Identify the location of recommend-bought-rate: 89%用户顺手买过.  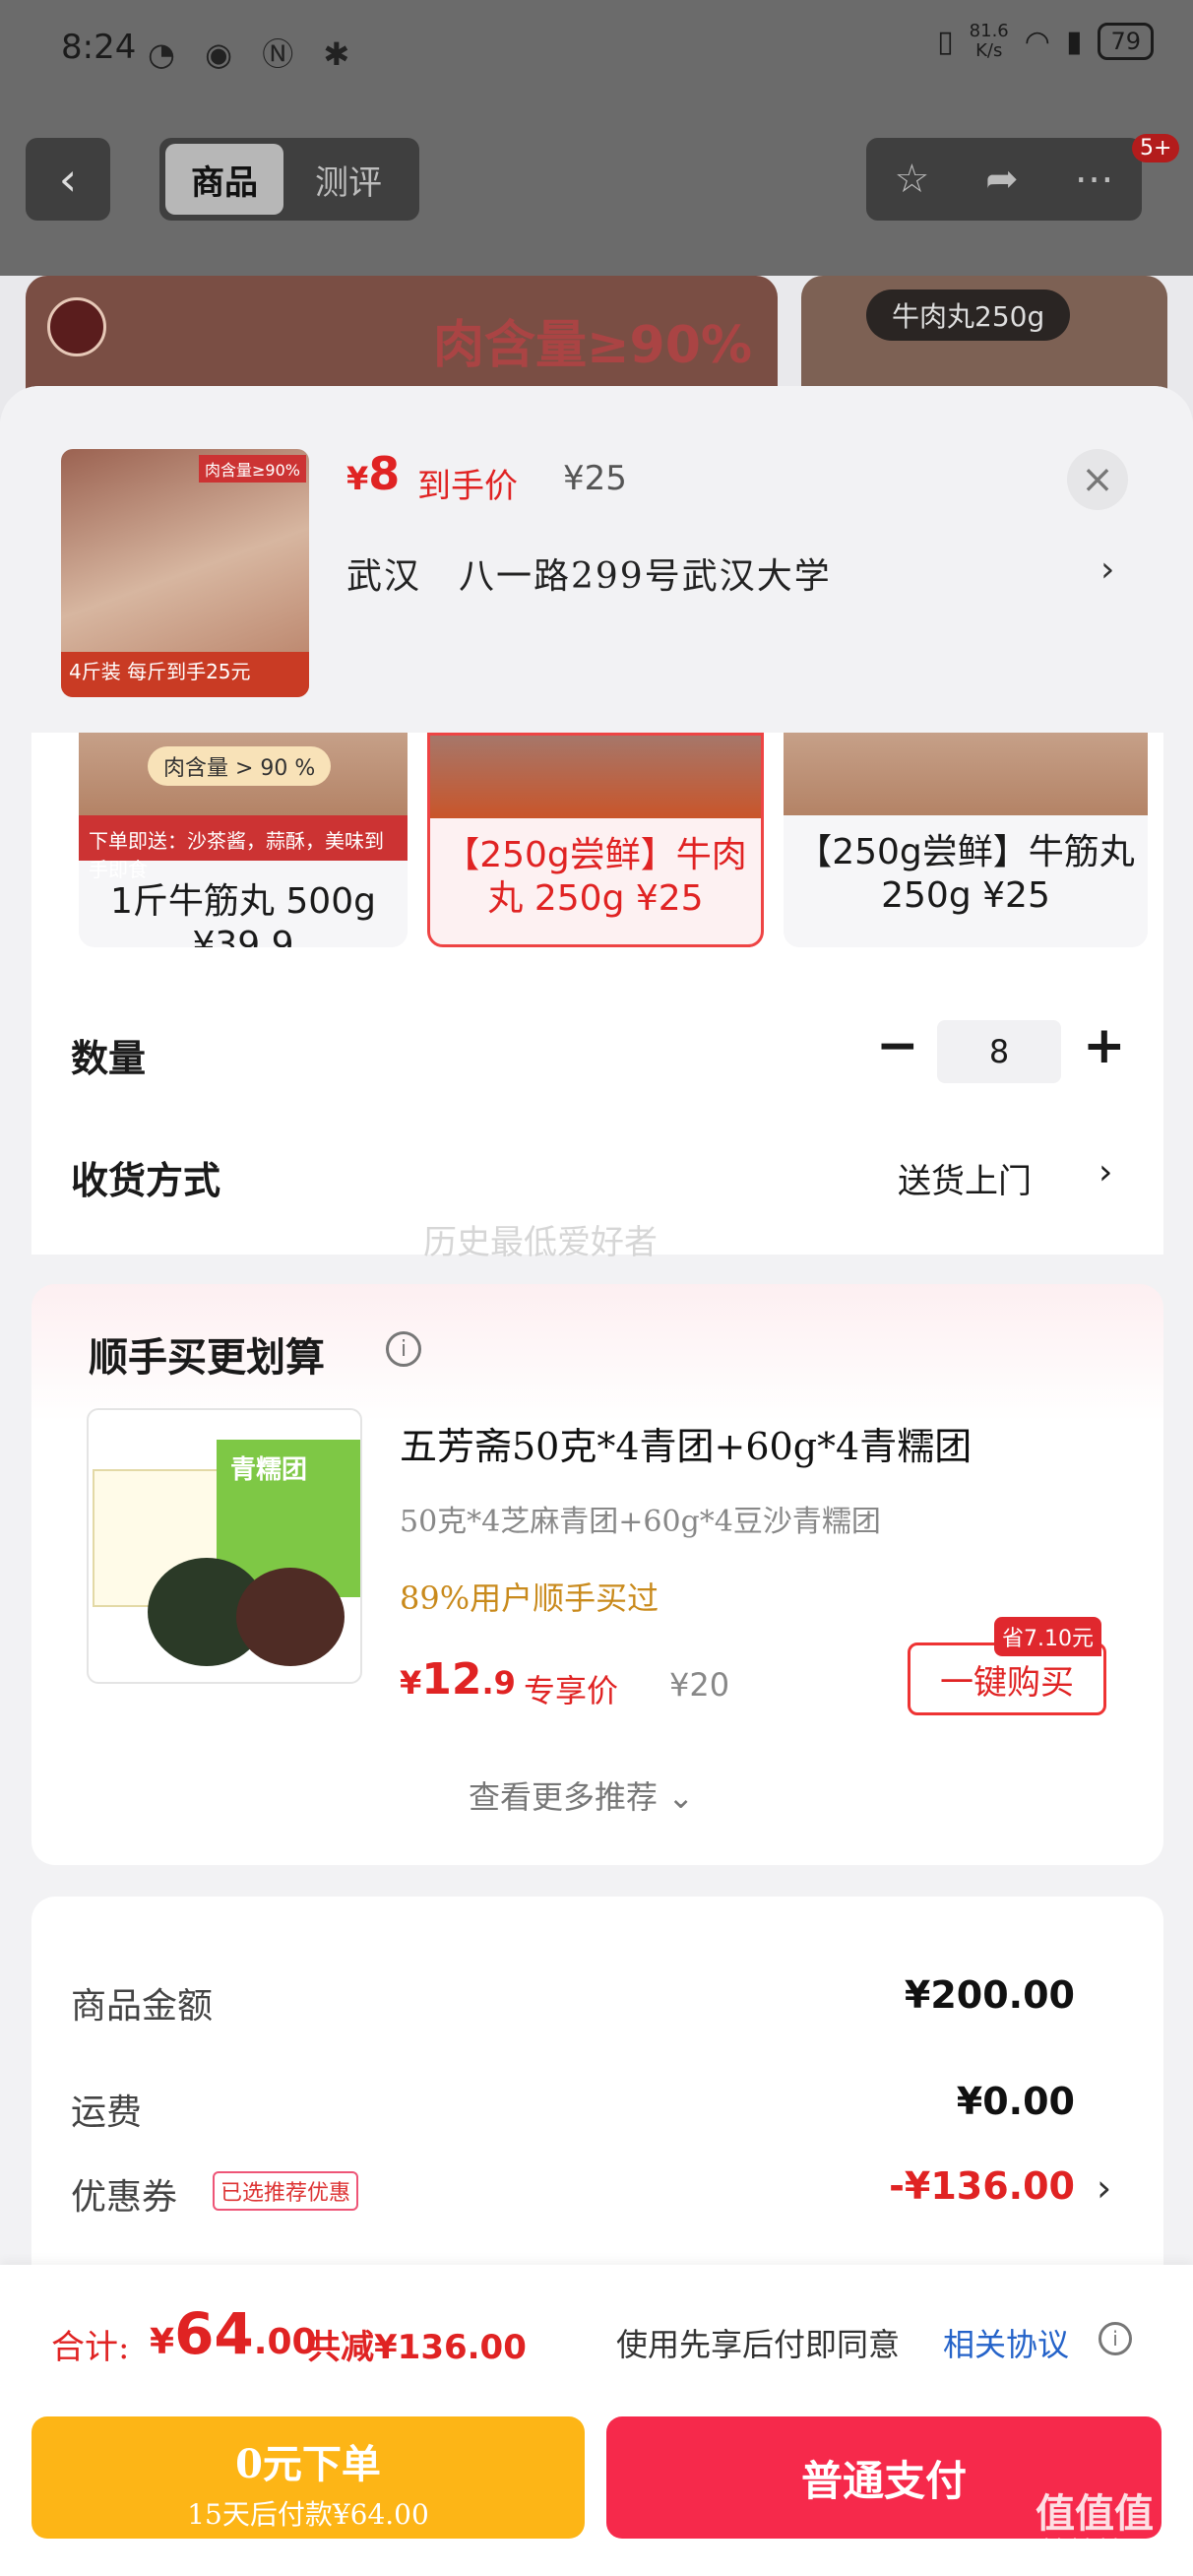
(529, 1598).